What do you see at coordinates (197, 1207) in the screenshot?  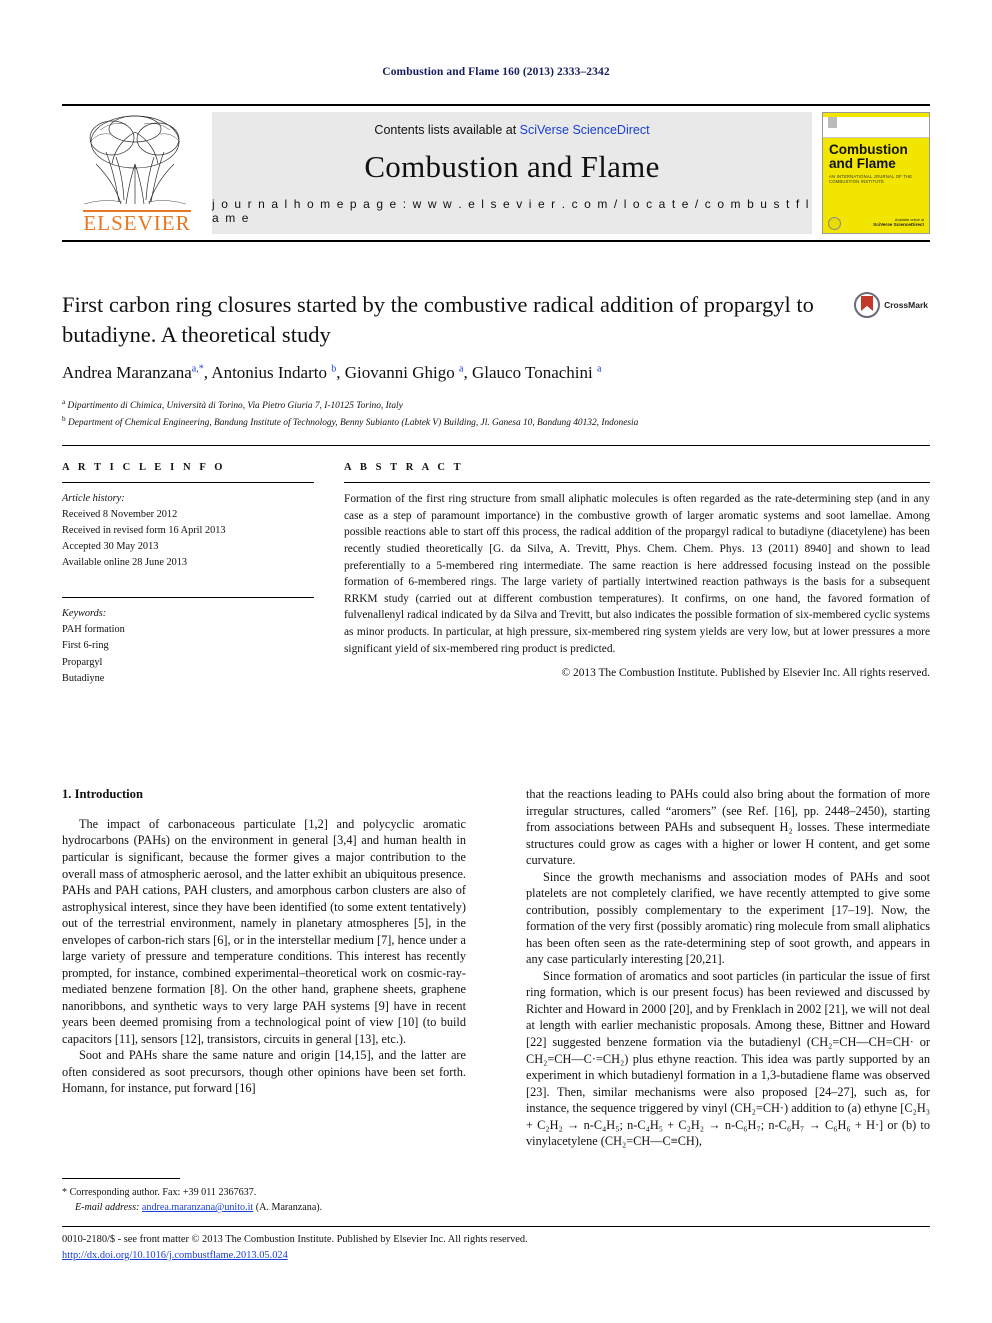 I see `email-link: andrea.maranzana@unito.it` at bounding box center [197, 1207].